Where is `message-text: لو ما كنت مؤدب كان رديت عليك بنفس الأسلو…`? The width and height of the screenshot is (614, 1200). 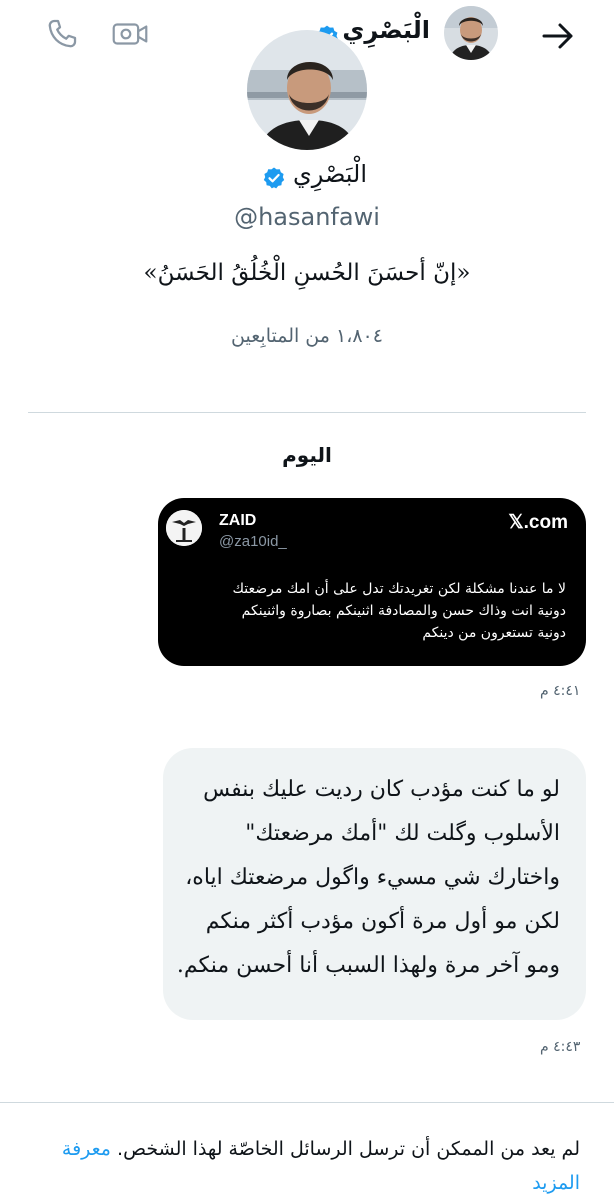 message-text: لو ما كنت مؤدب كان رديت عليك بنفس الأسلو… is located at coordinates (368, 878).